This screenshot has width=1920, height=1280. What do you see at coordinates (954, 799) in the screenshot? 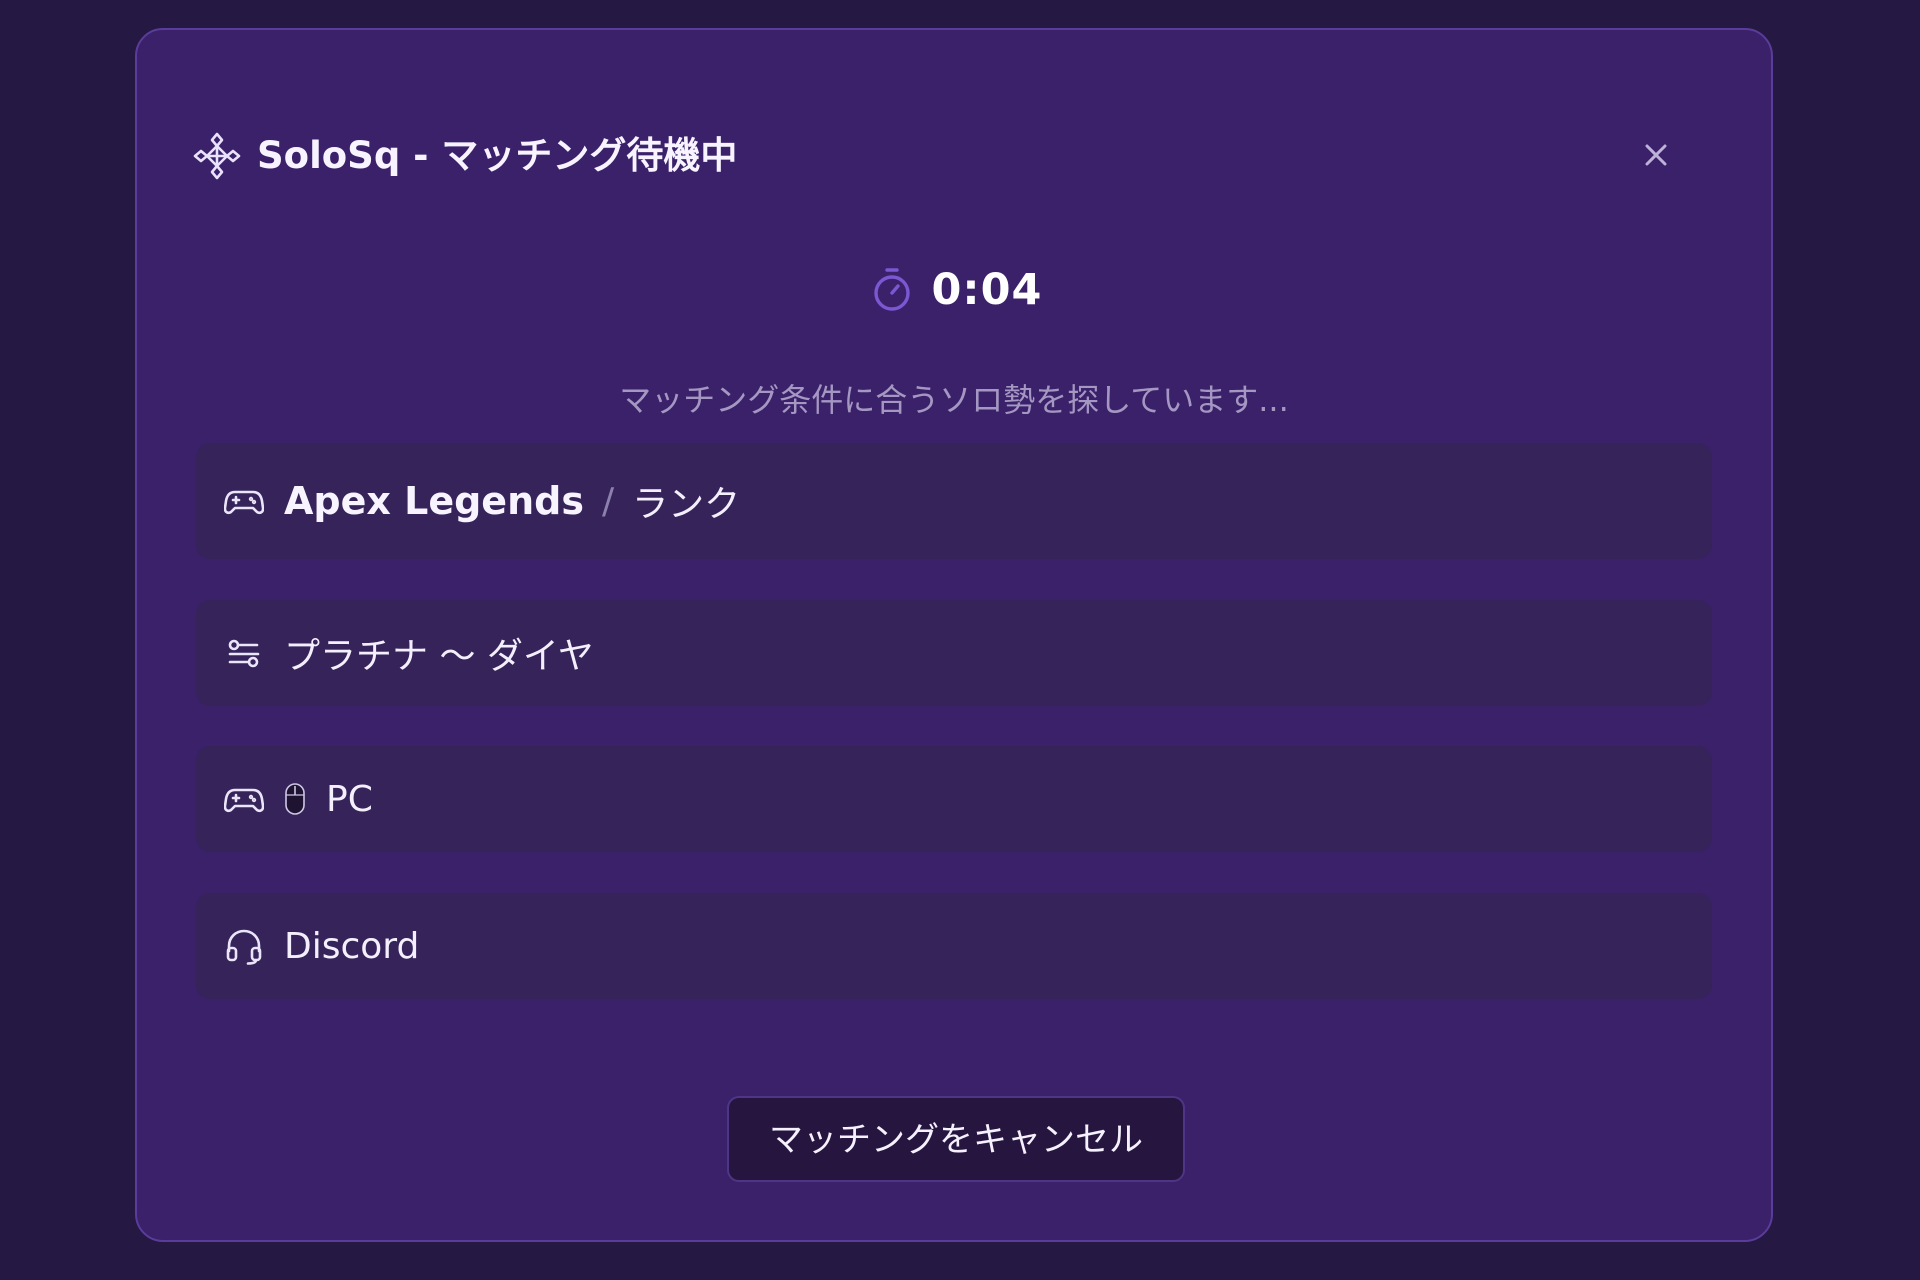
I see `criteria-platform-row: PC` at bounding box center [954, 799].